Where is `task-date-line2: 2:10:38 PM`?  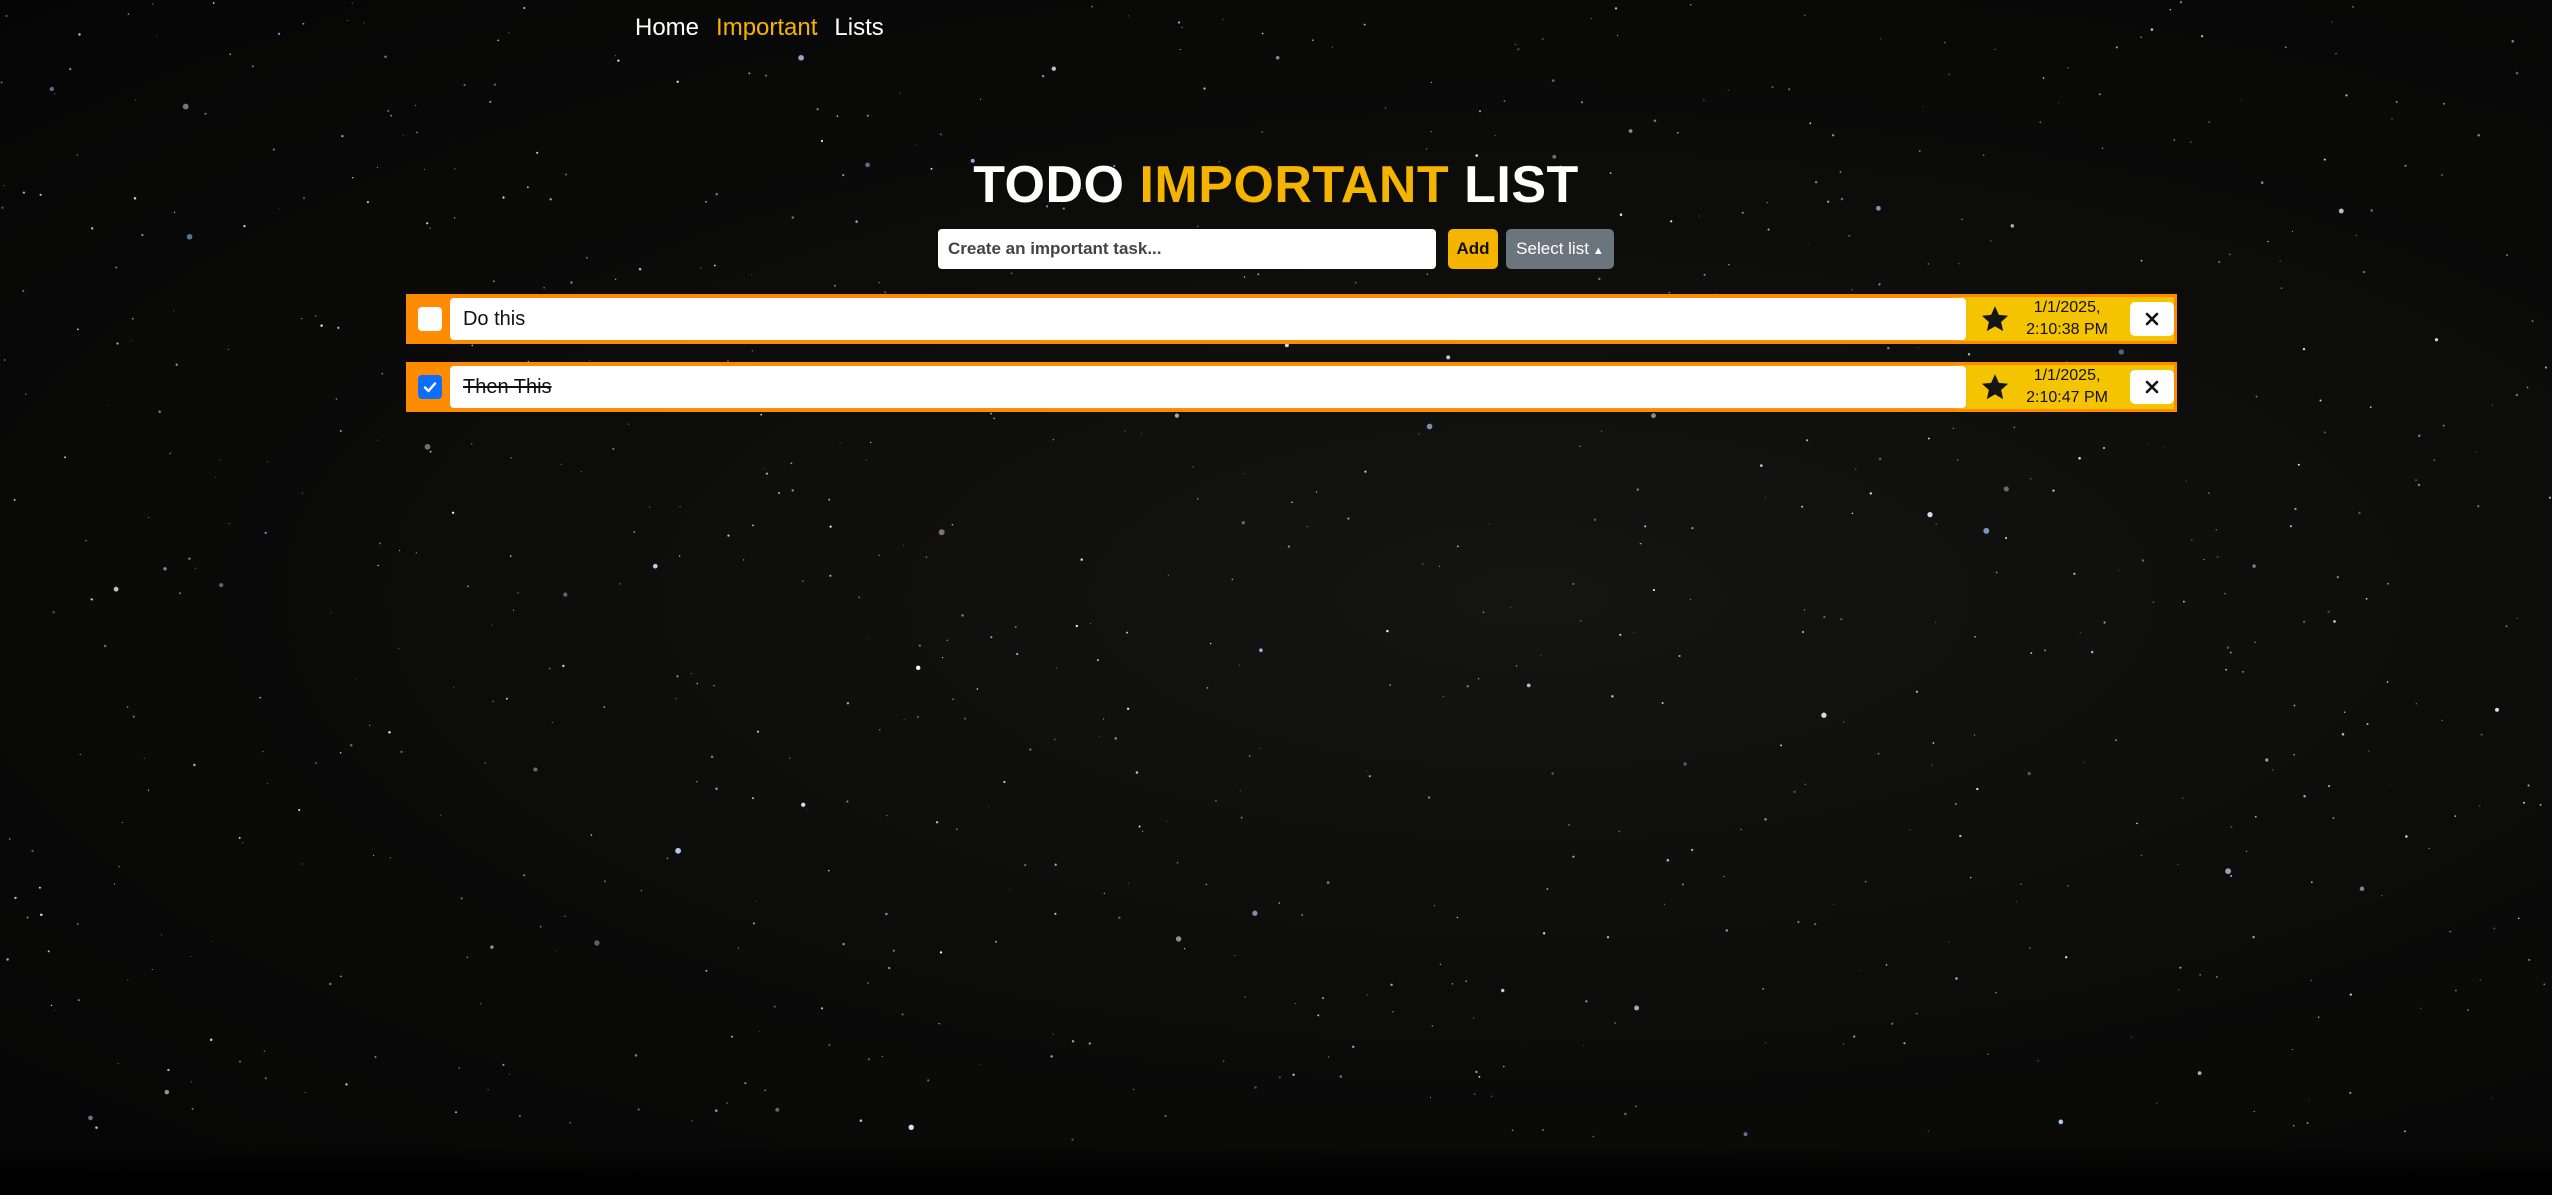 task-date-line2: 2:10:38 PM is located at coordinates (2067, 329).